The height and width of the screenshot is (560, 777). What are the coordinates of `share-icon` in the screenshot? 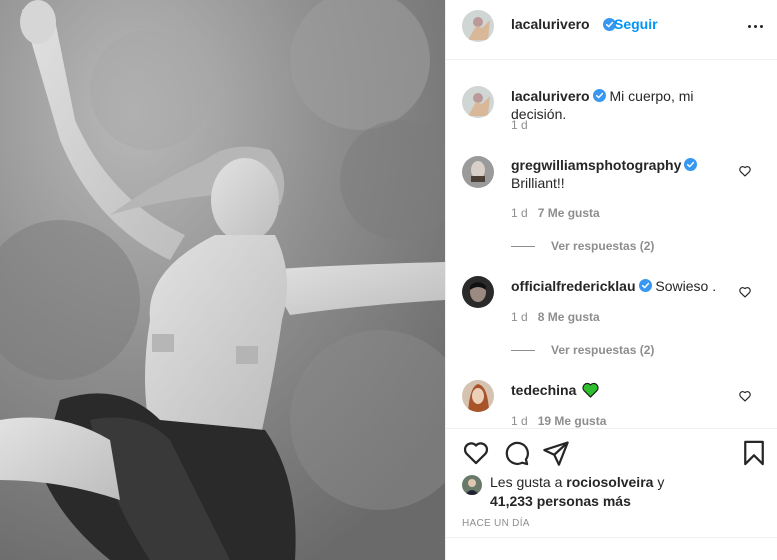 It's located at (556, 453).